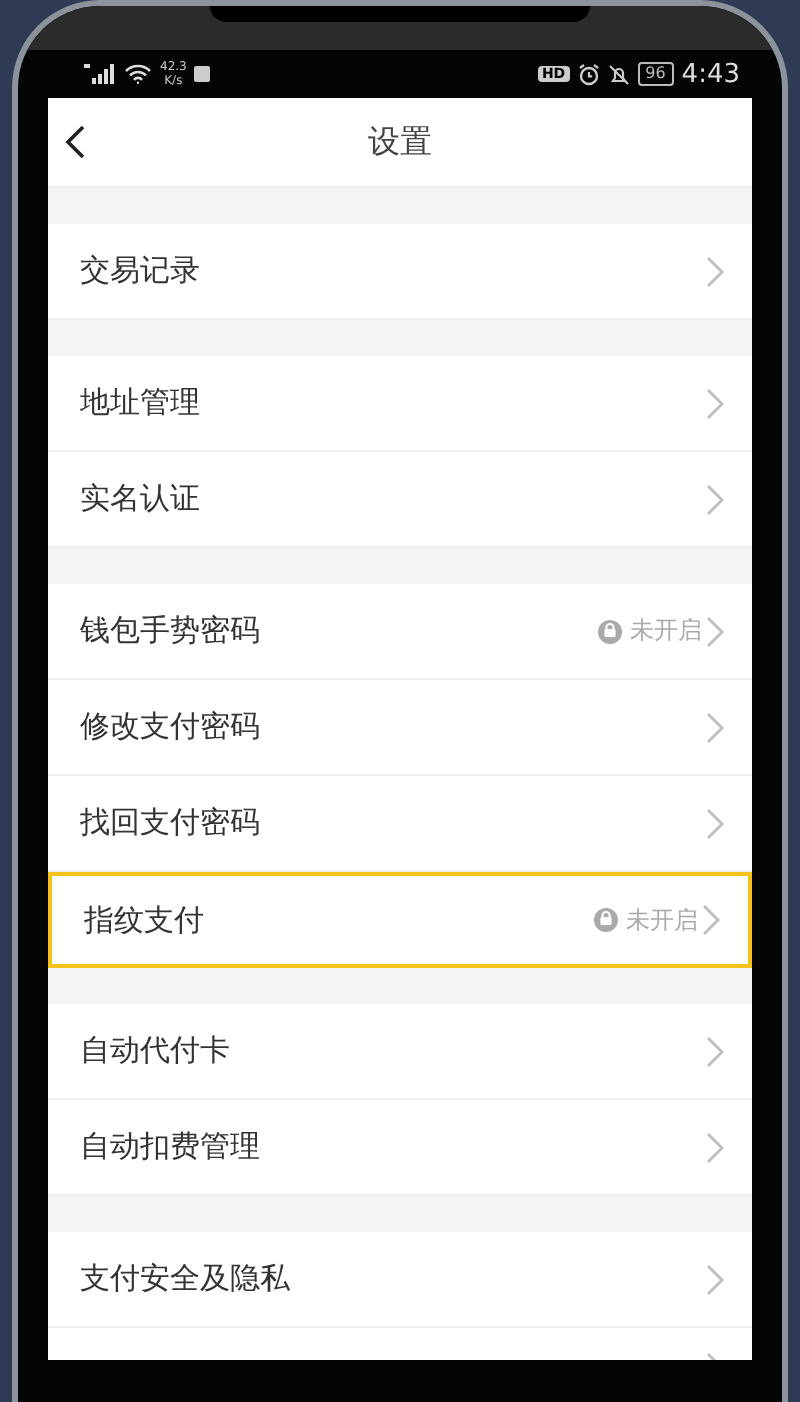 The height and width of the screenshot is (1402, 800). Describe the element at coordinates (400, 824) in the screenshot. I see `settings-item: 找回支付密码` at that location.